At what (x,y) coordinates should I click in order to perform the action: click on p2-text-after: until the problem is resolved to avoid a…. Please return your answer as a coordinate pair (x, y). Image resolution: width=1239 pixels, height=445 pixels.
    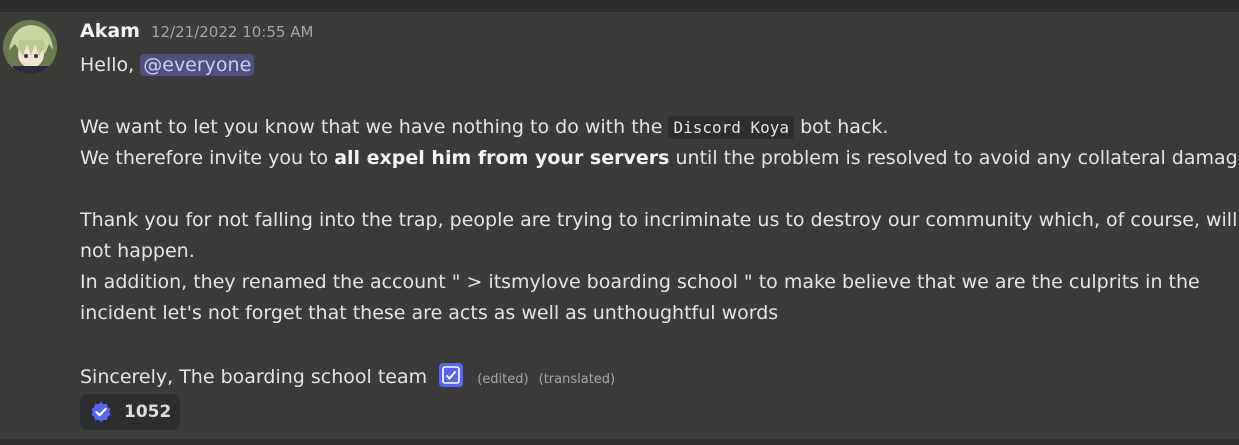
    Looking at the image, I should click on (957, 158).